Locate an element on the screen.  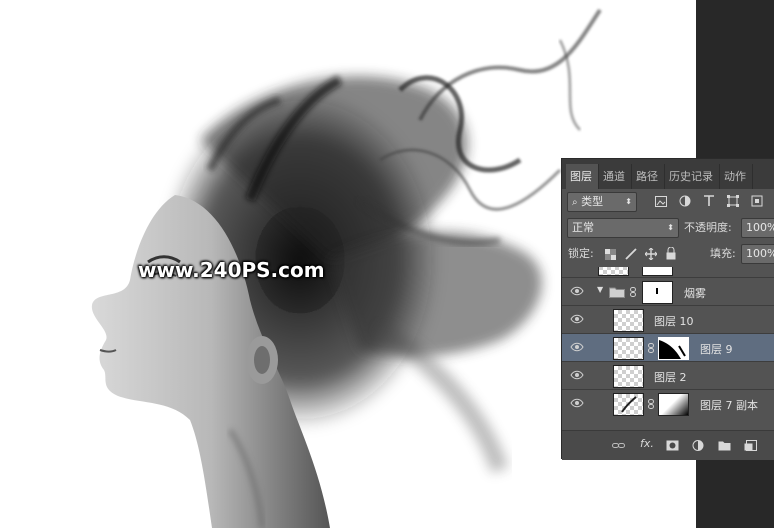
lock-all-icon is located at coordinates (671, 253).